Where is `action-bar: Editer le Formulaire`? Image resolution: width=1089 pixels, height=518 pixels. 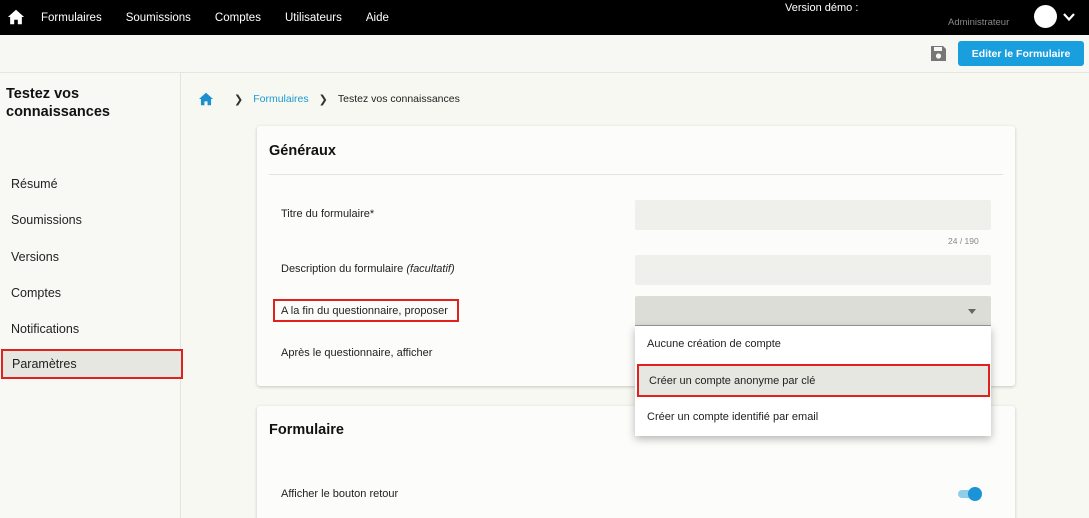 action-bar: Editer le Formulaire is located at coordinates (544, 54).